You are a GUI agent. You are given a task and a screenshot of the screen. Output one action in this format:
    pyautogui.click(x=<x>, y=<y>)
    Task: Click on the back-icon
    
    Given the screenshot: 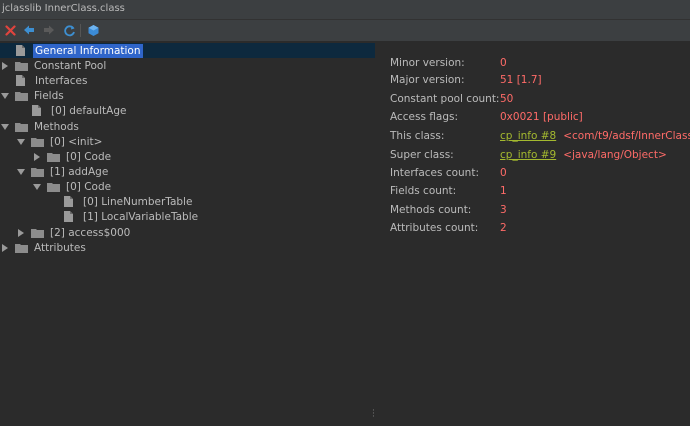 What is the action you would take?
    pyautogui.click(x=29, y=30)
    